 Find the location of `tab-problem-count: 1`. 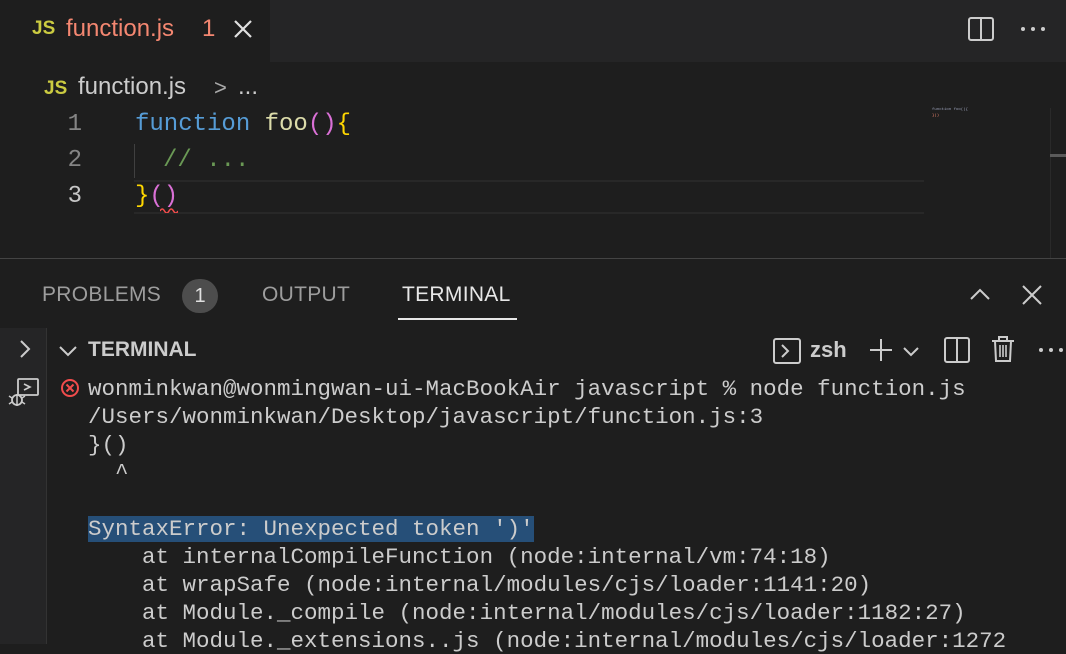

tab-problem-count: 1 is located at coordinates (209, 28).